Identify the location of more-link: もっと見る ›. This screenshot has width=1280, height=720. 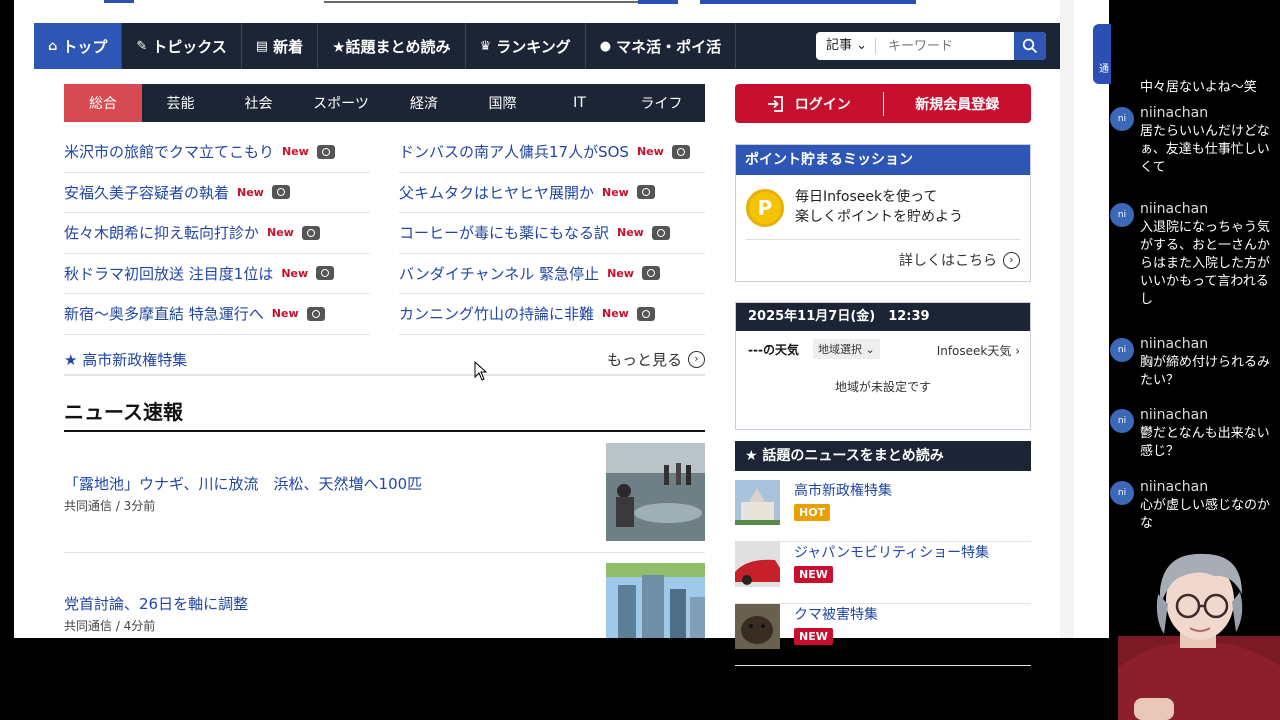
(656, 359).